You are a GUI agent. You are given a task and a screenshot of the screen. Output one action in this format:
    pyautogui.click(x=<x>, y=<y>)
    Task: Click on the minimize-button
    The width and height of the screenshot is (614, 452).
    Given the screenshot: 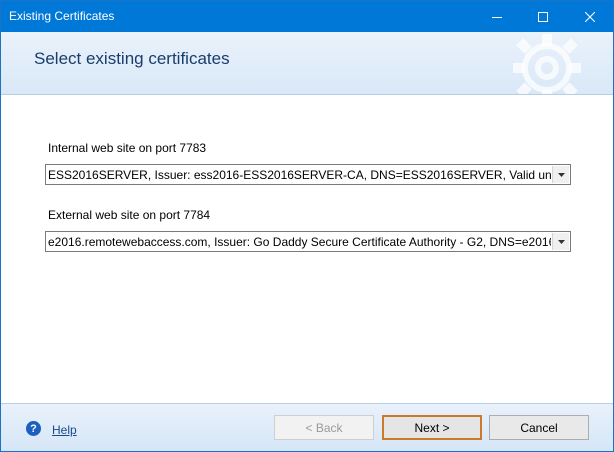 What is the action you would take?
    pyautogui.click(x=497, y=16)
    